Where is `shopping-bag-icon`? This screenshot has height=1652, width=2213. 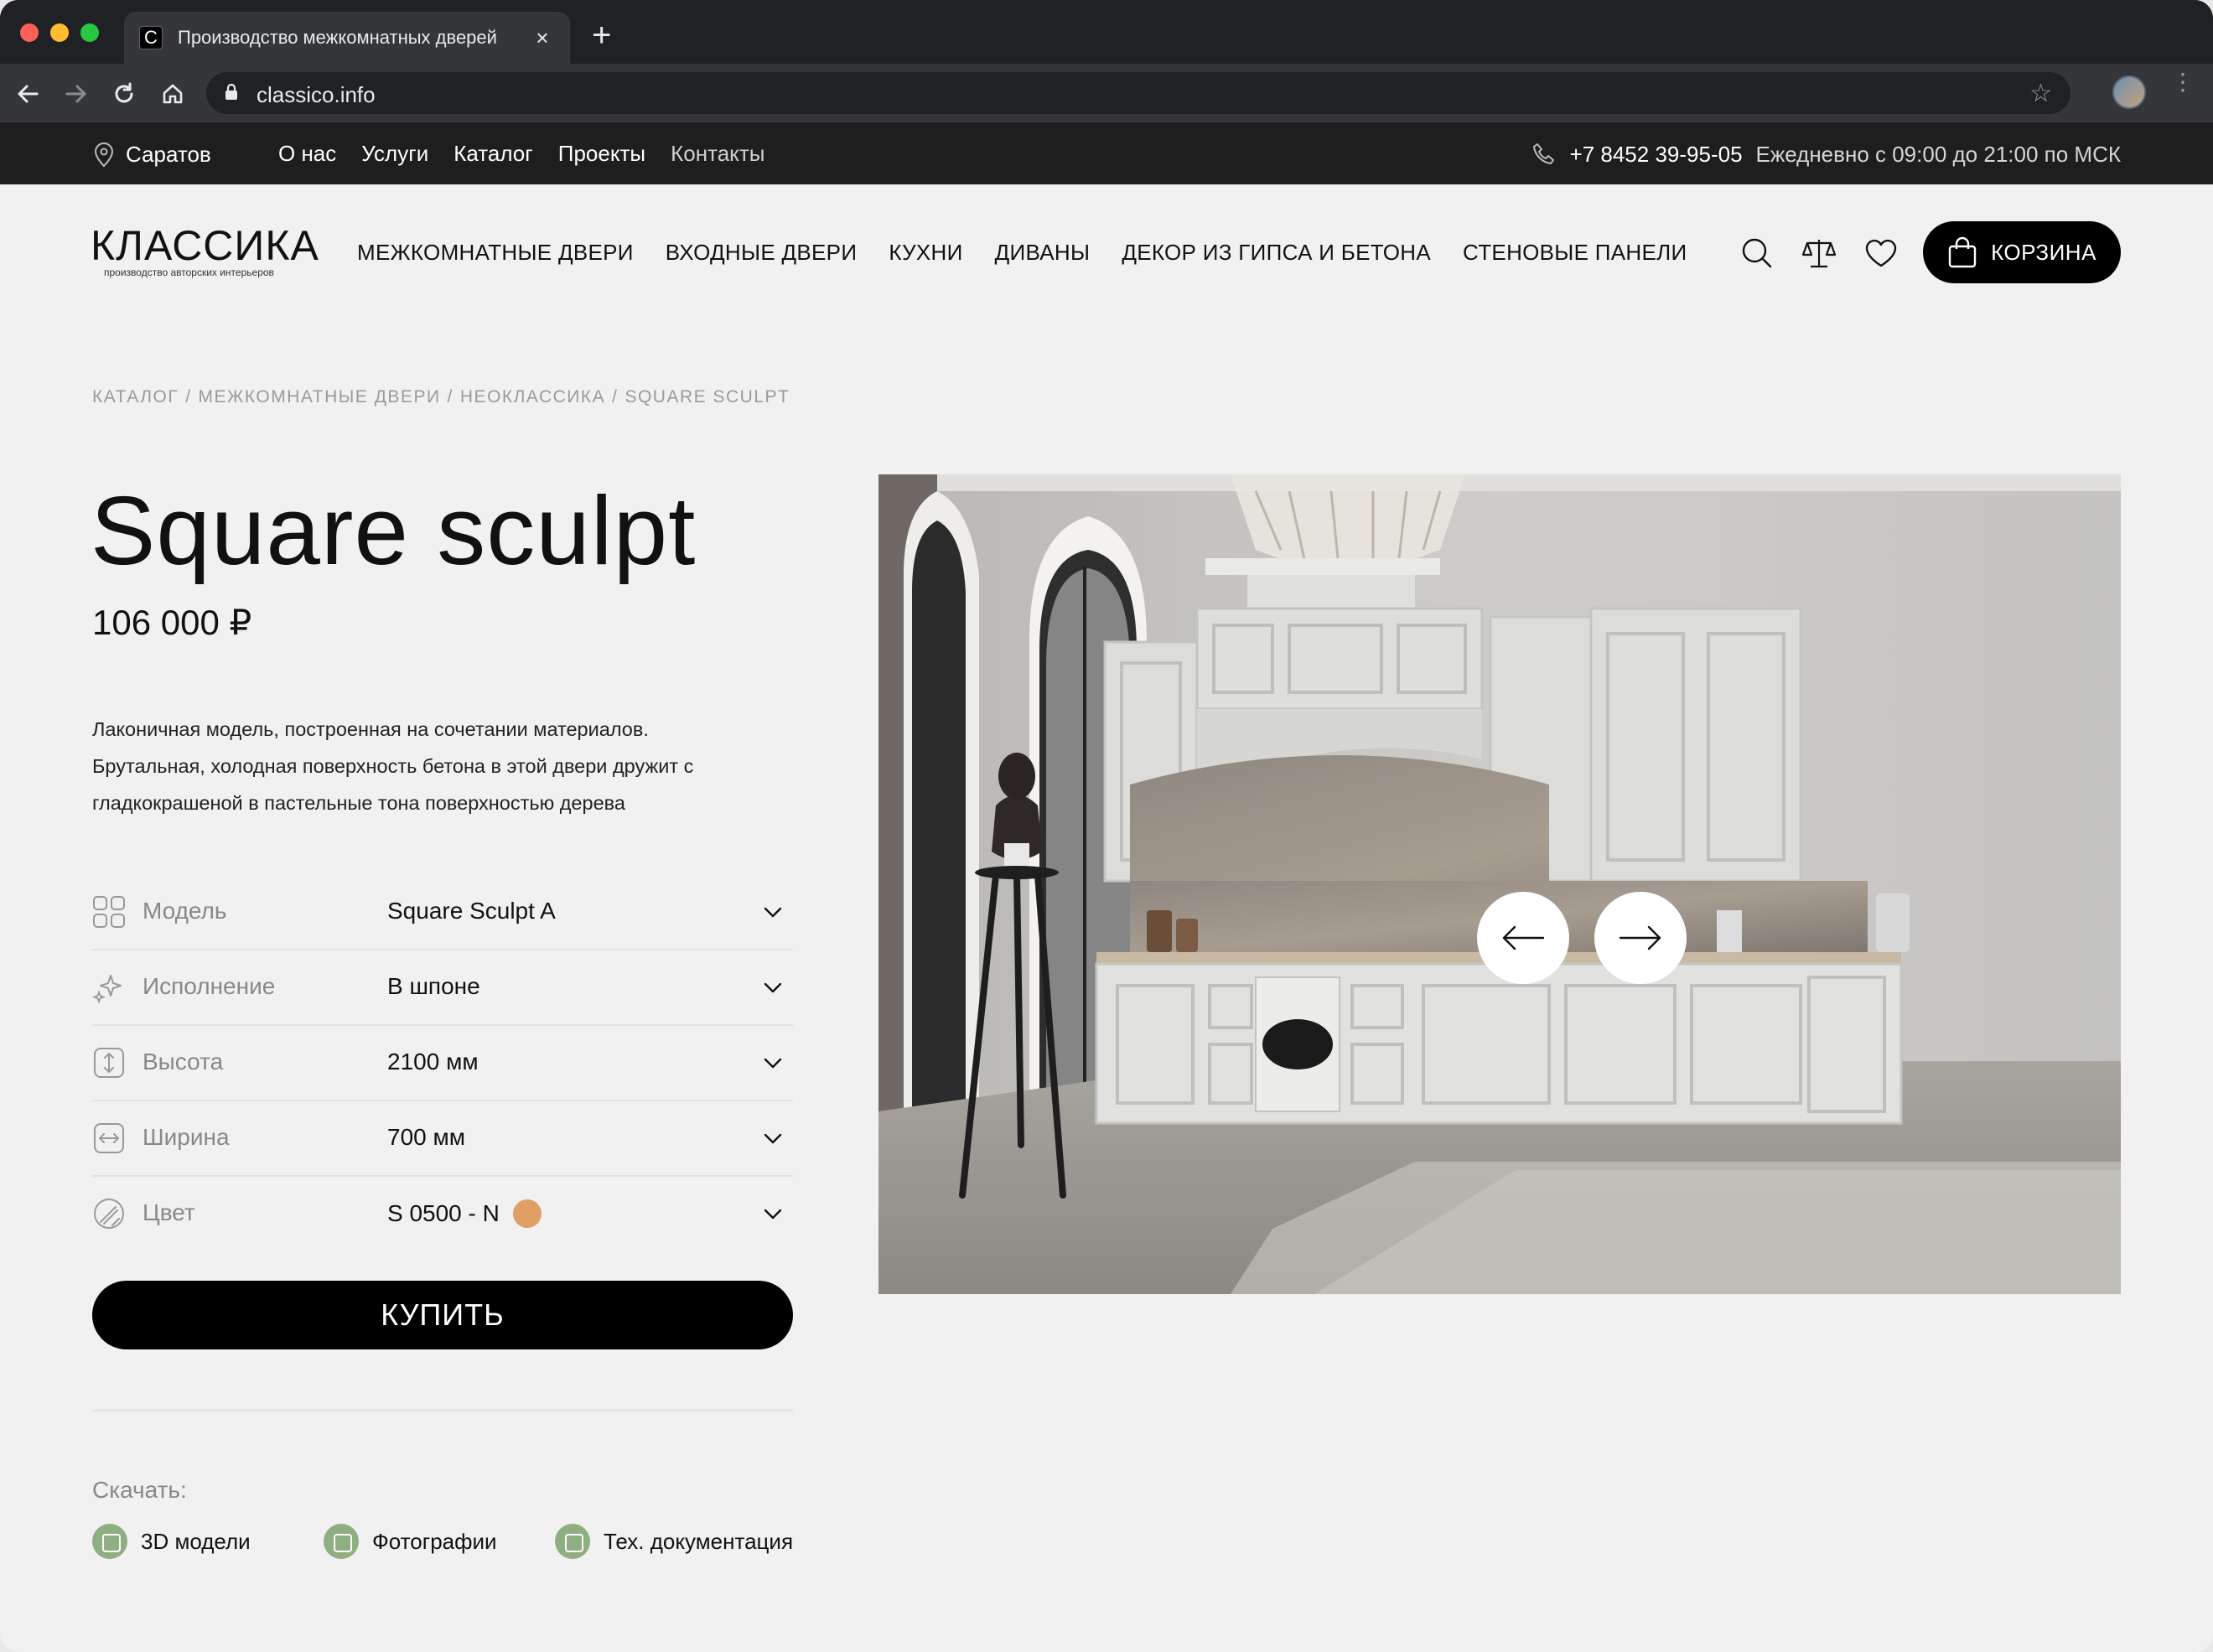
shopping-bag-icon is located at coordinates (1963, 252).